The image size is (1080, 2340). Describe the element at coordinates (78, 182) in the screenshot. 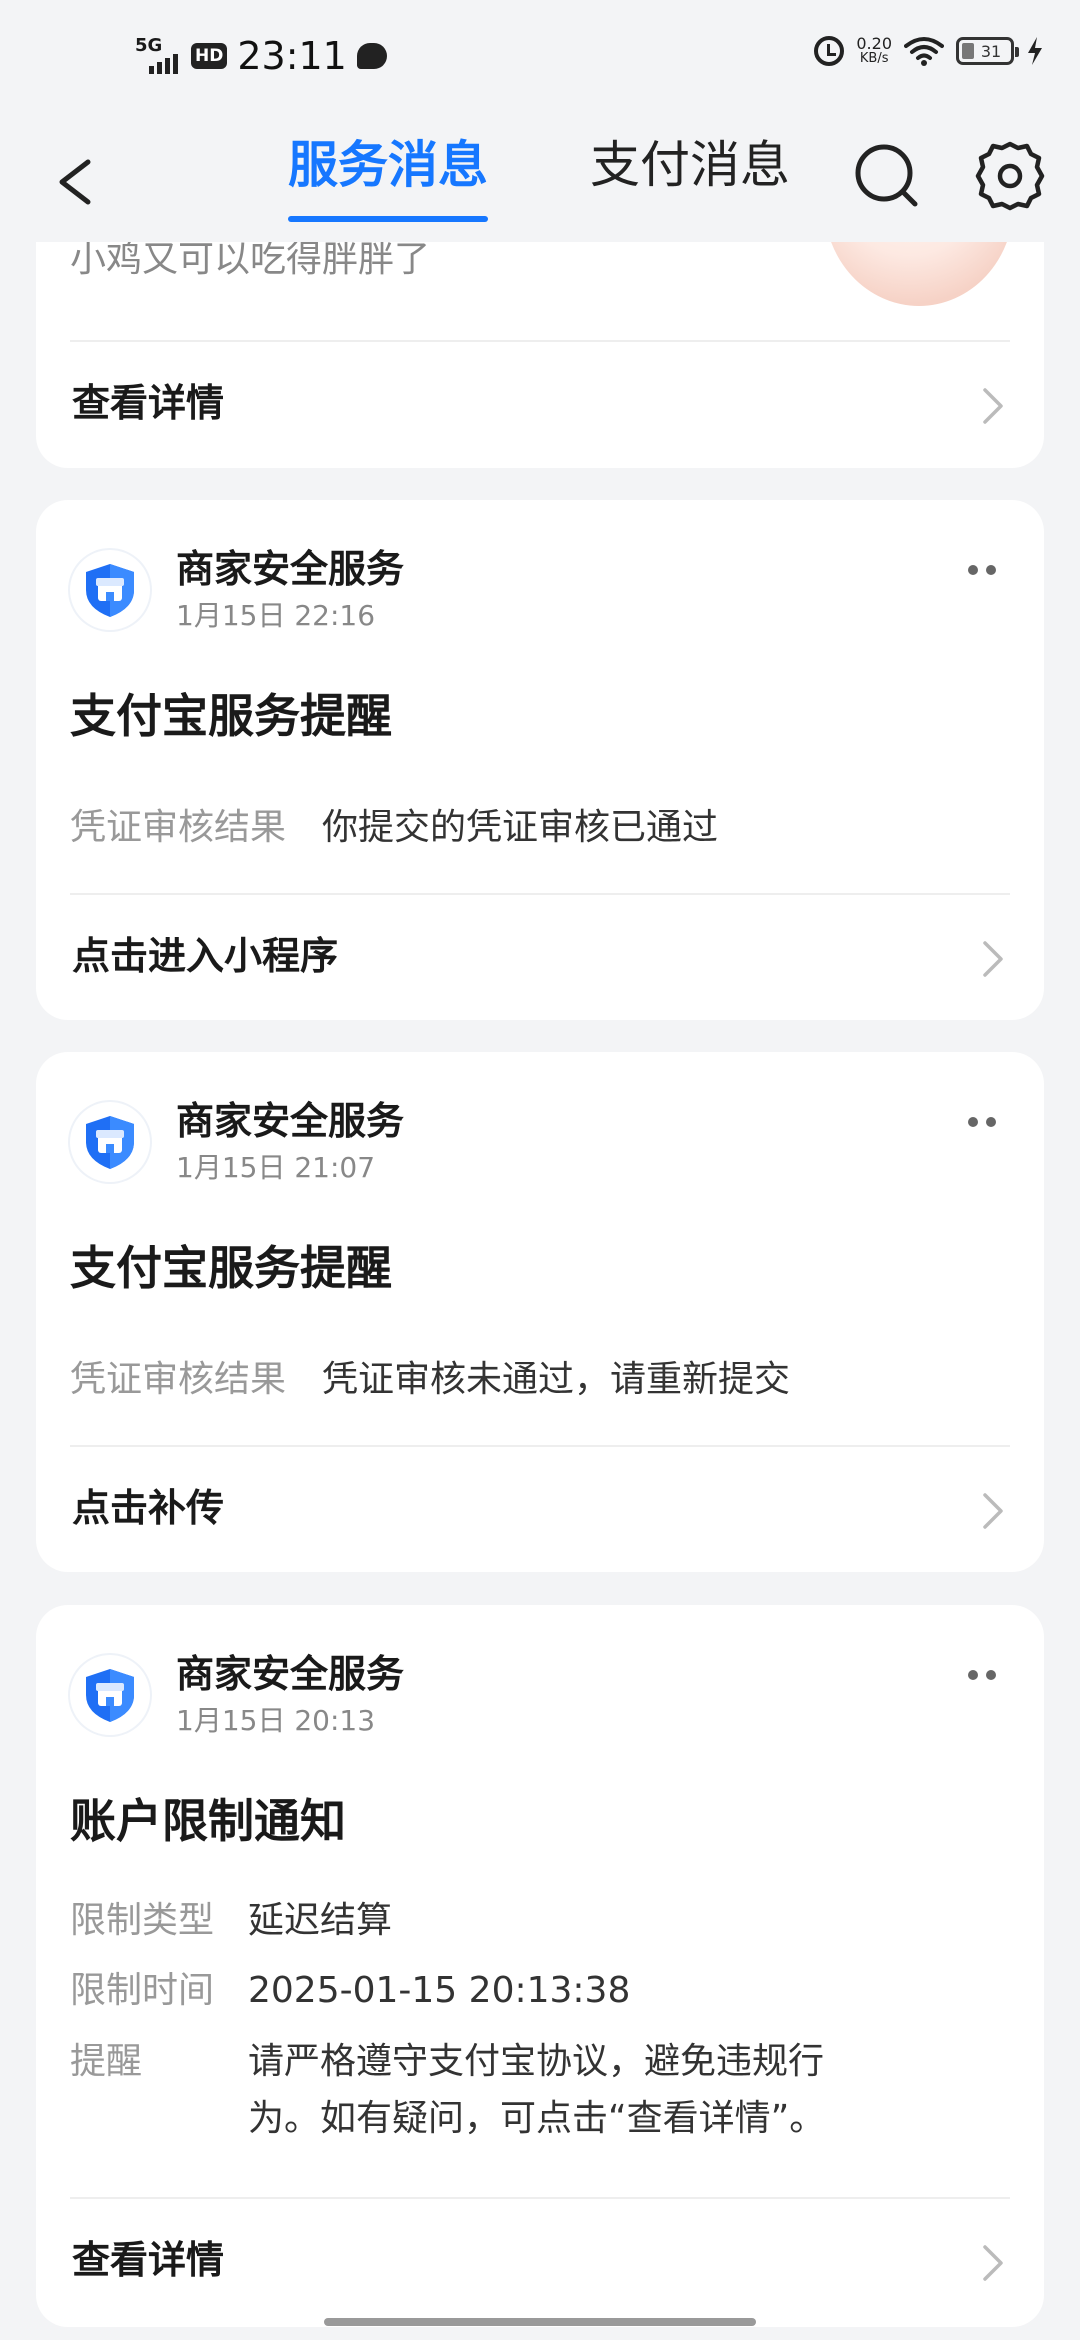

I see `back-icon` at that location.